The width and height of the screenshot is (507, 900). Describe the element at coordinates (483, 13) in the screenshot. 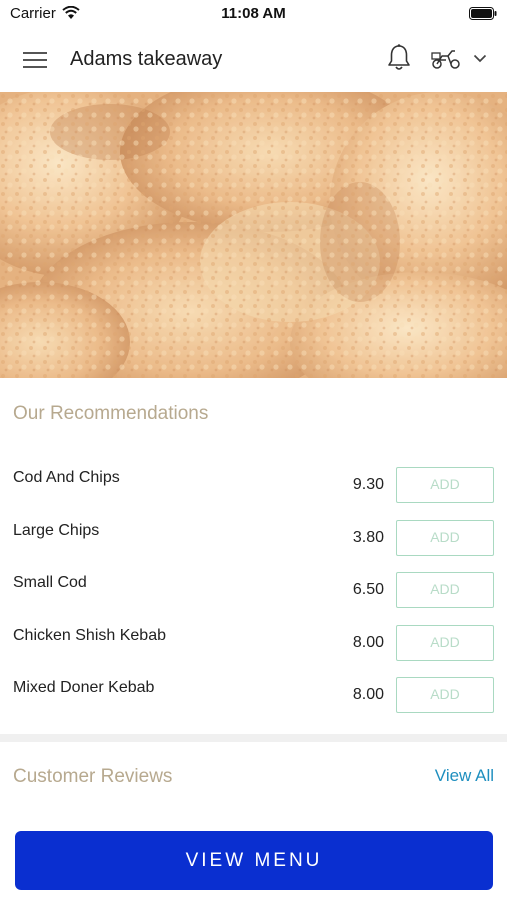

I see `battery-icon` at that location.